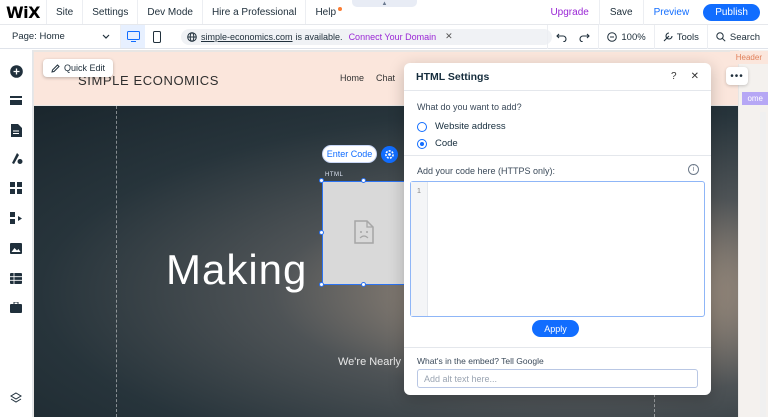  Describe the element at coordinates (369, 362) in the screenshot. I see `hero-subtitle: We're Nearly` at that location.